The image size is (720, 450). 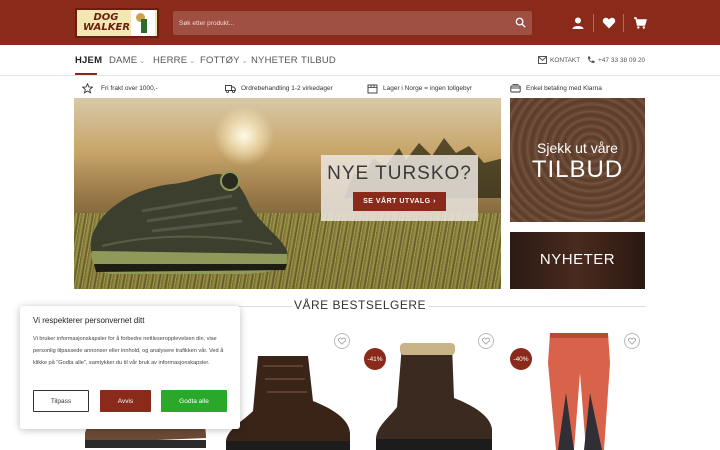 I want to click on accept-all-button: Godta alle, so click(x=194, y=401).